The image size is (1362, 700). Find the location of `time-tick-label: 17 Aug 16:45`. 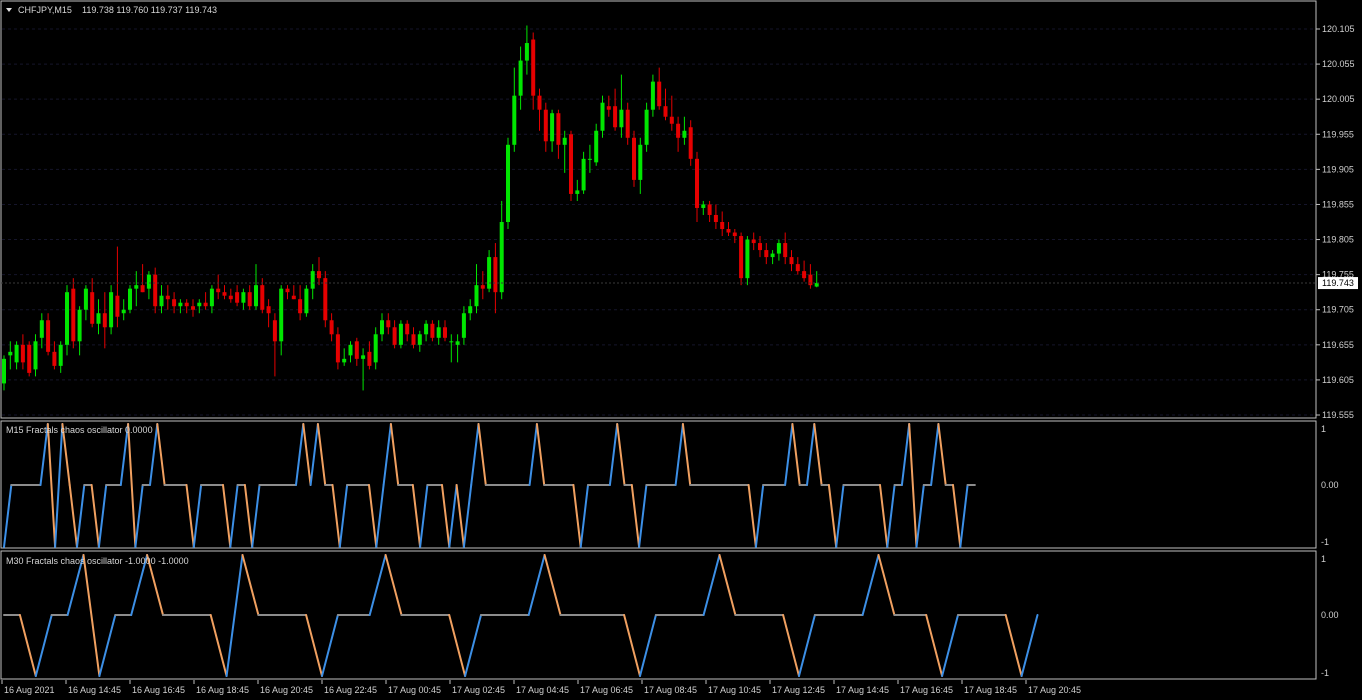

time-tick-label: 17 Aug 16:45 is located at coordinates (926, 690).